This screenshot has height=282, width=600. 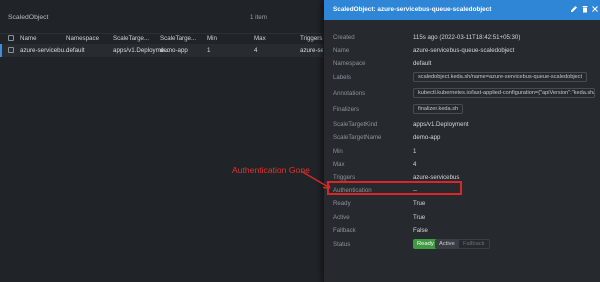 I want to click on delete-icon, so click(x=584, y=9).